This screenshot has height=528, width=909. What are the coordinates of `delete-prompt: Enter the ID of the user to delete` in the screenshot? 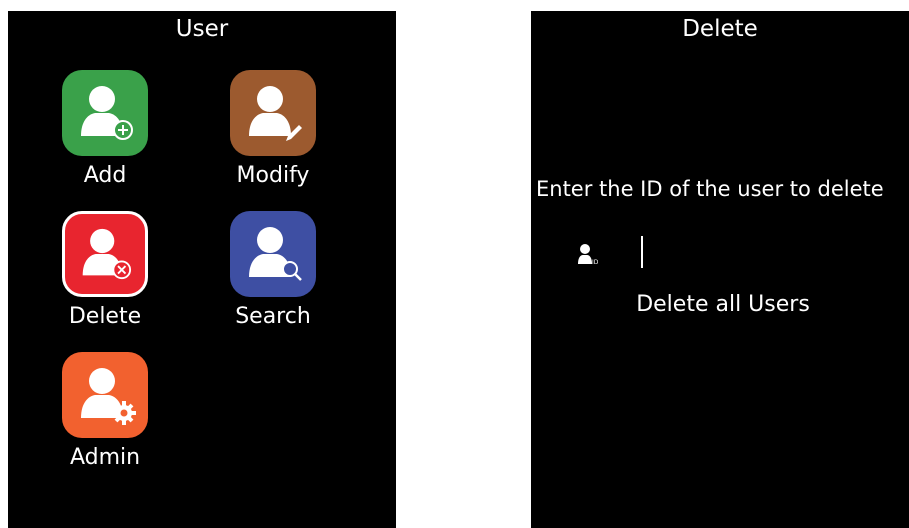 It's located at (710, 189).